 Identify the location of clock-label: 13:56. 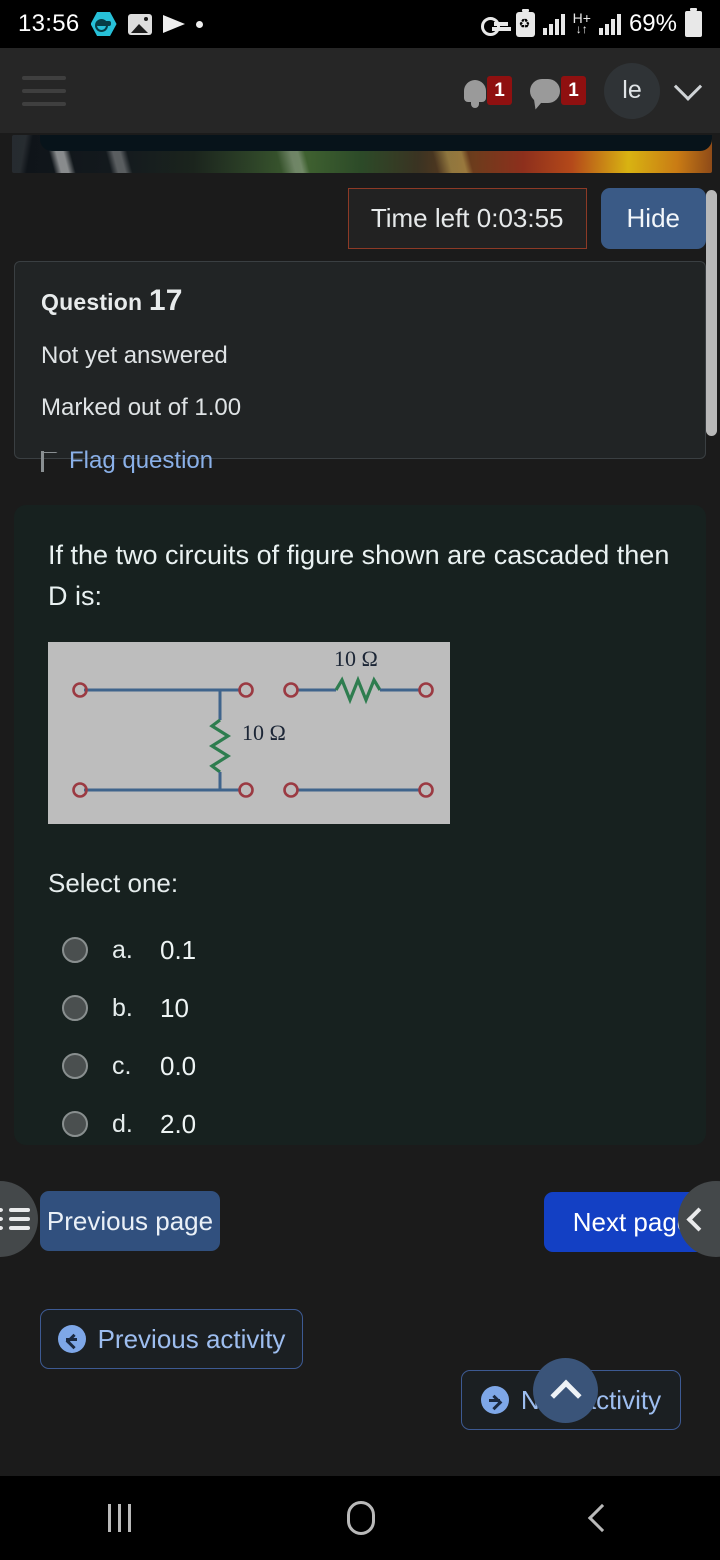
(49, 23).